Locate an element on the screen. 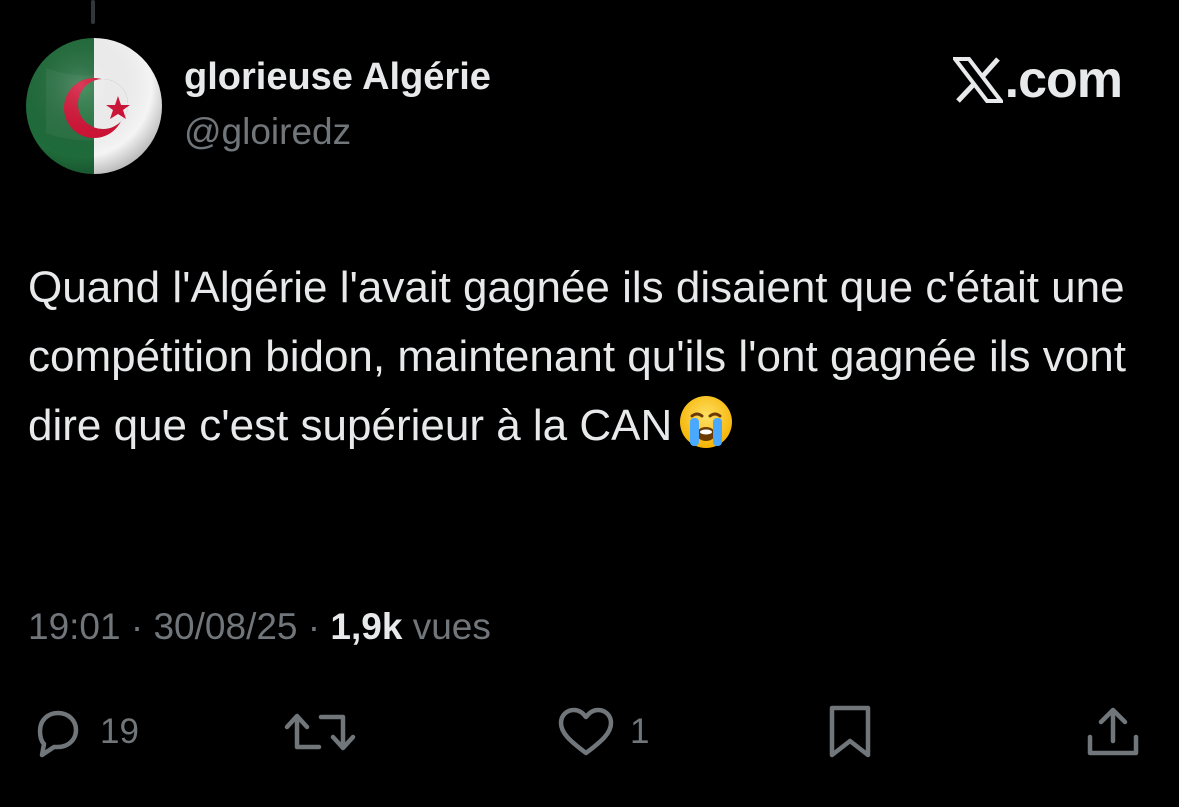 This screenshot has width=1179, height=807. avatar is located at coordinates (94, 106).